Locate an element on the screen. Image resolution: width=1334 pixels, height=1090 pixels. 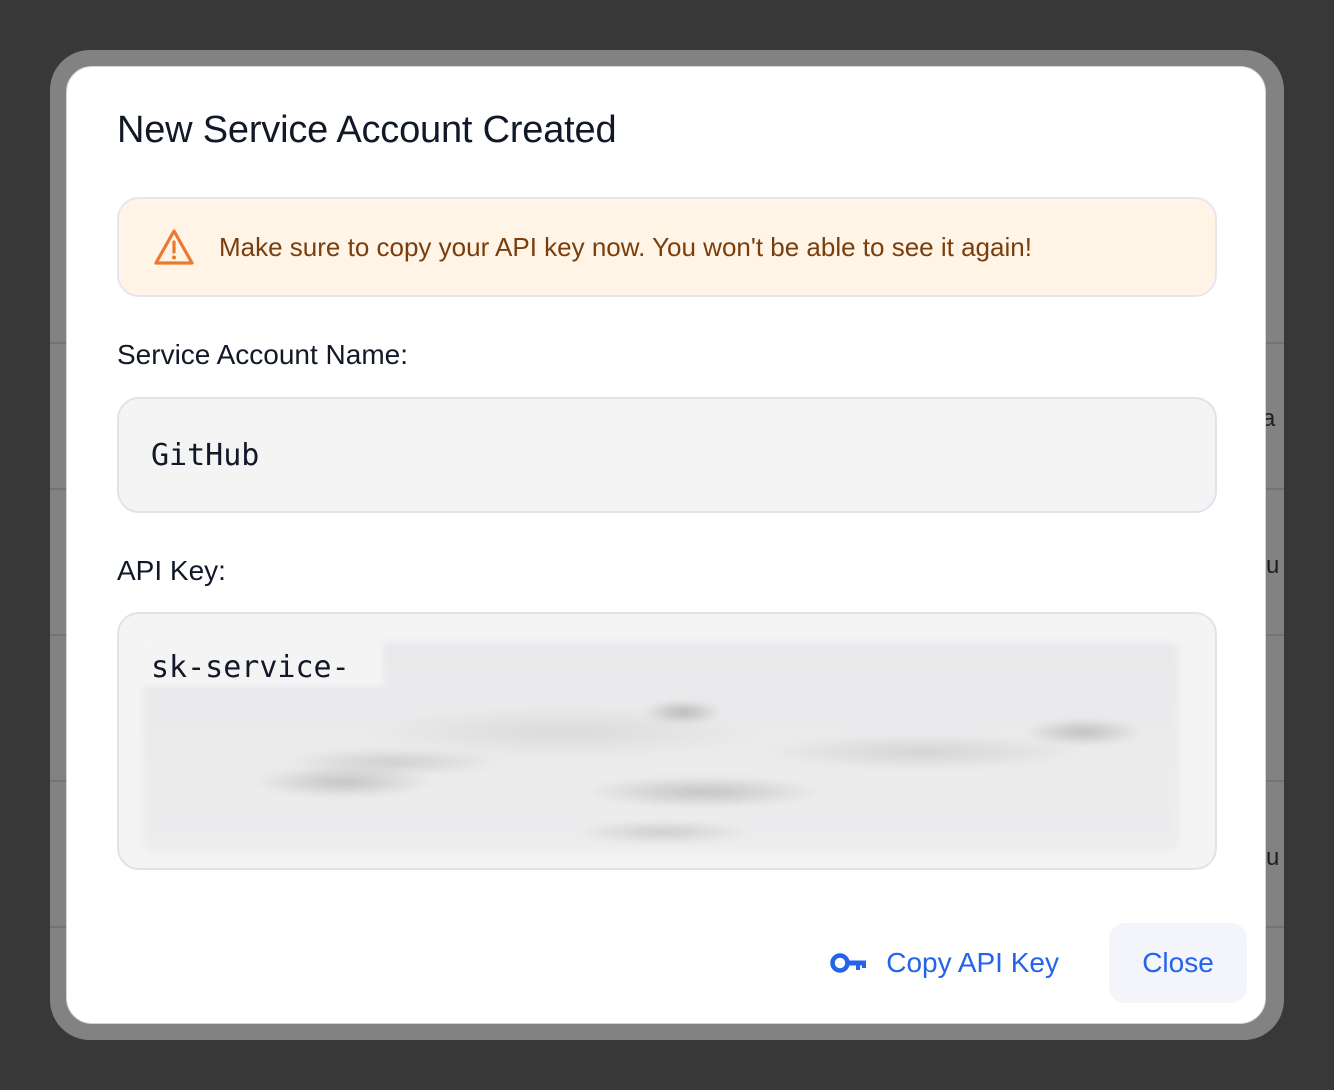
copy-api-key-button: Copy API Key is located at coordinates (944, 963).